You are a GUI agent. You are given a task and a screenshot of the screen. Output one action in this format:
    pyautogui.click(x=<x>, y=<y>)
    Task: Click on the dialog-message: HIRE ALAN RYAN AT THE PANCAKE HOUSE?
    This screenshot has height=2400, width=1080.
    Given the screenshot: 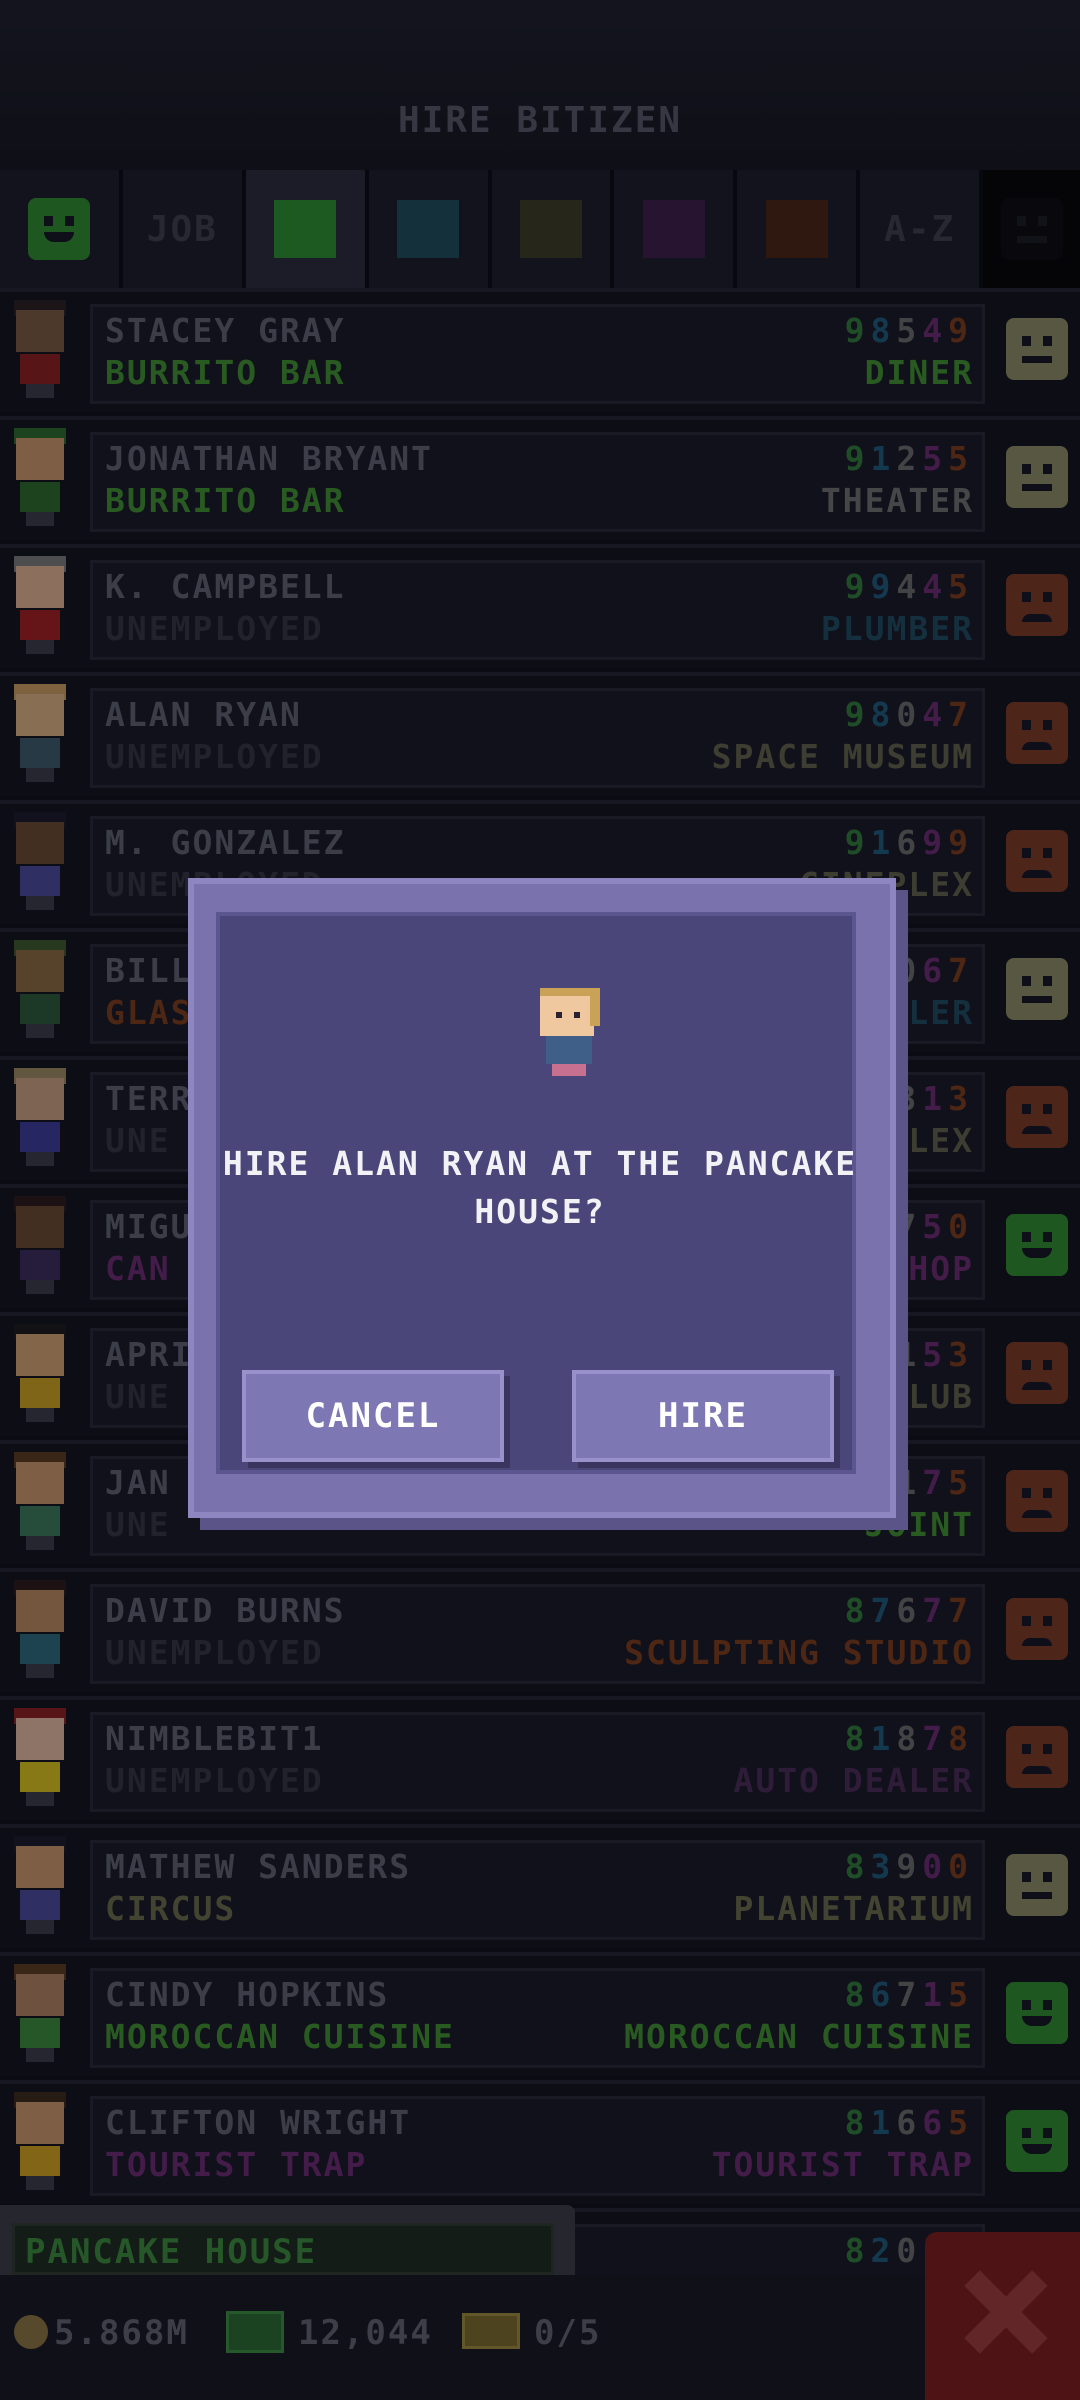 What is the action you would take?
    pyautogui.click(x=540, y=1187)
    